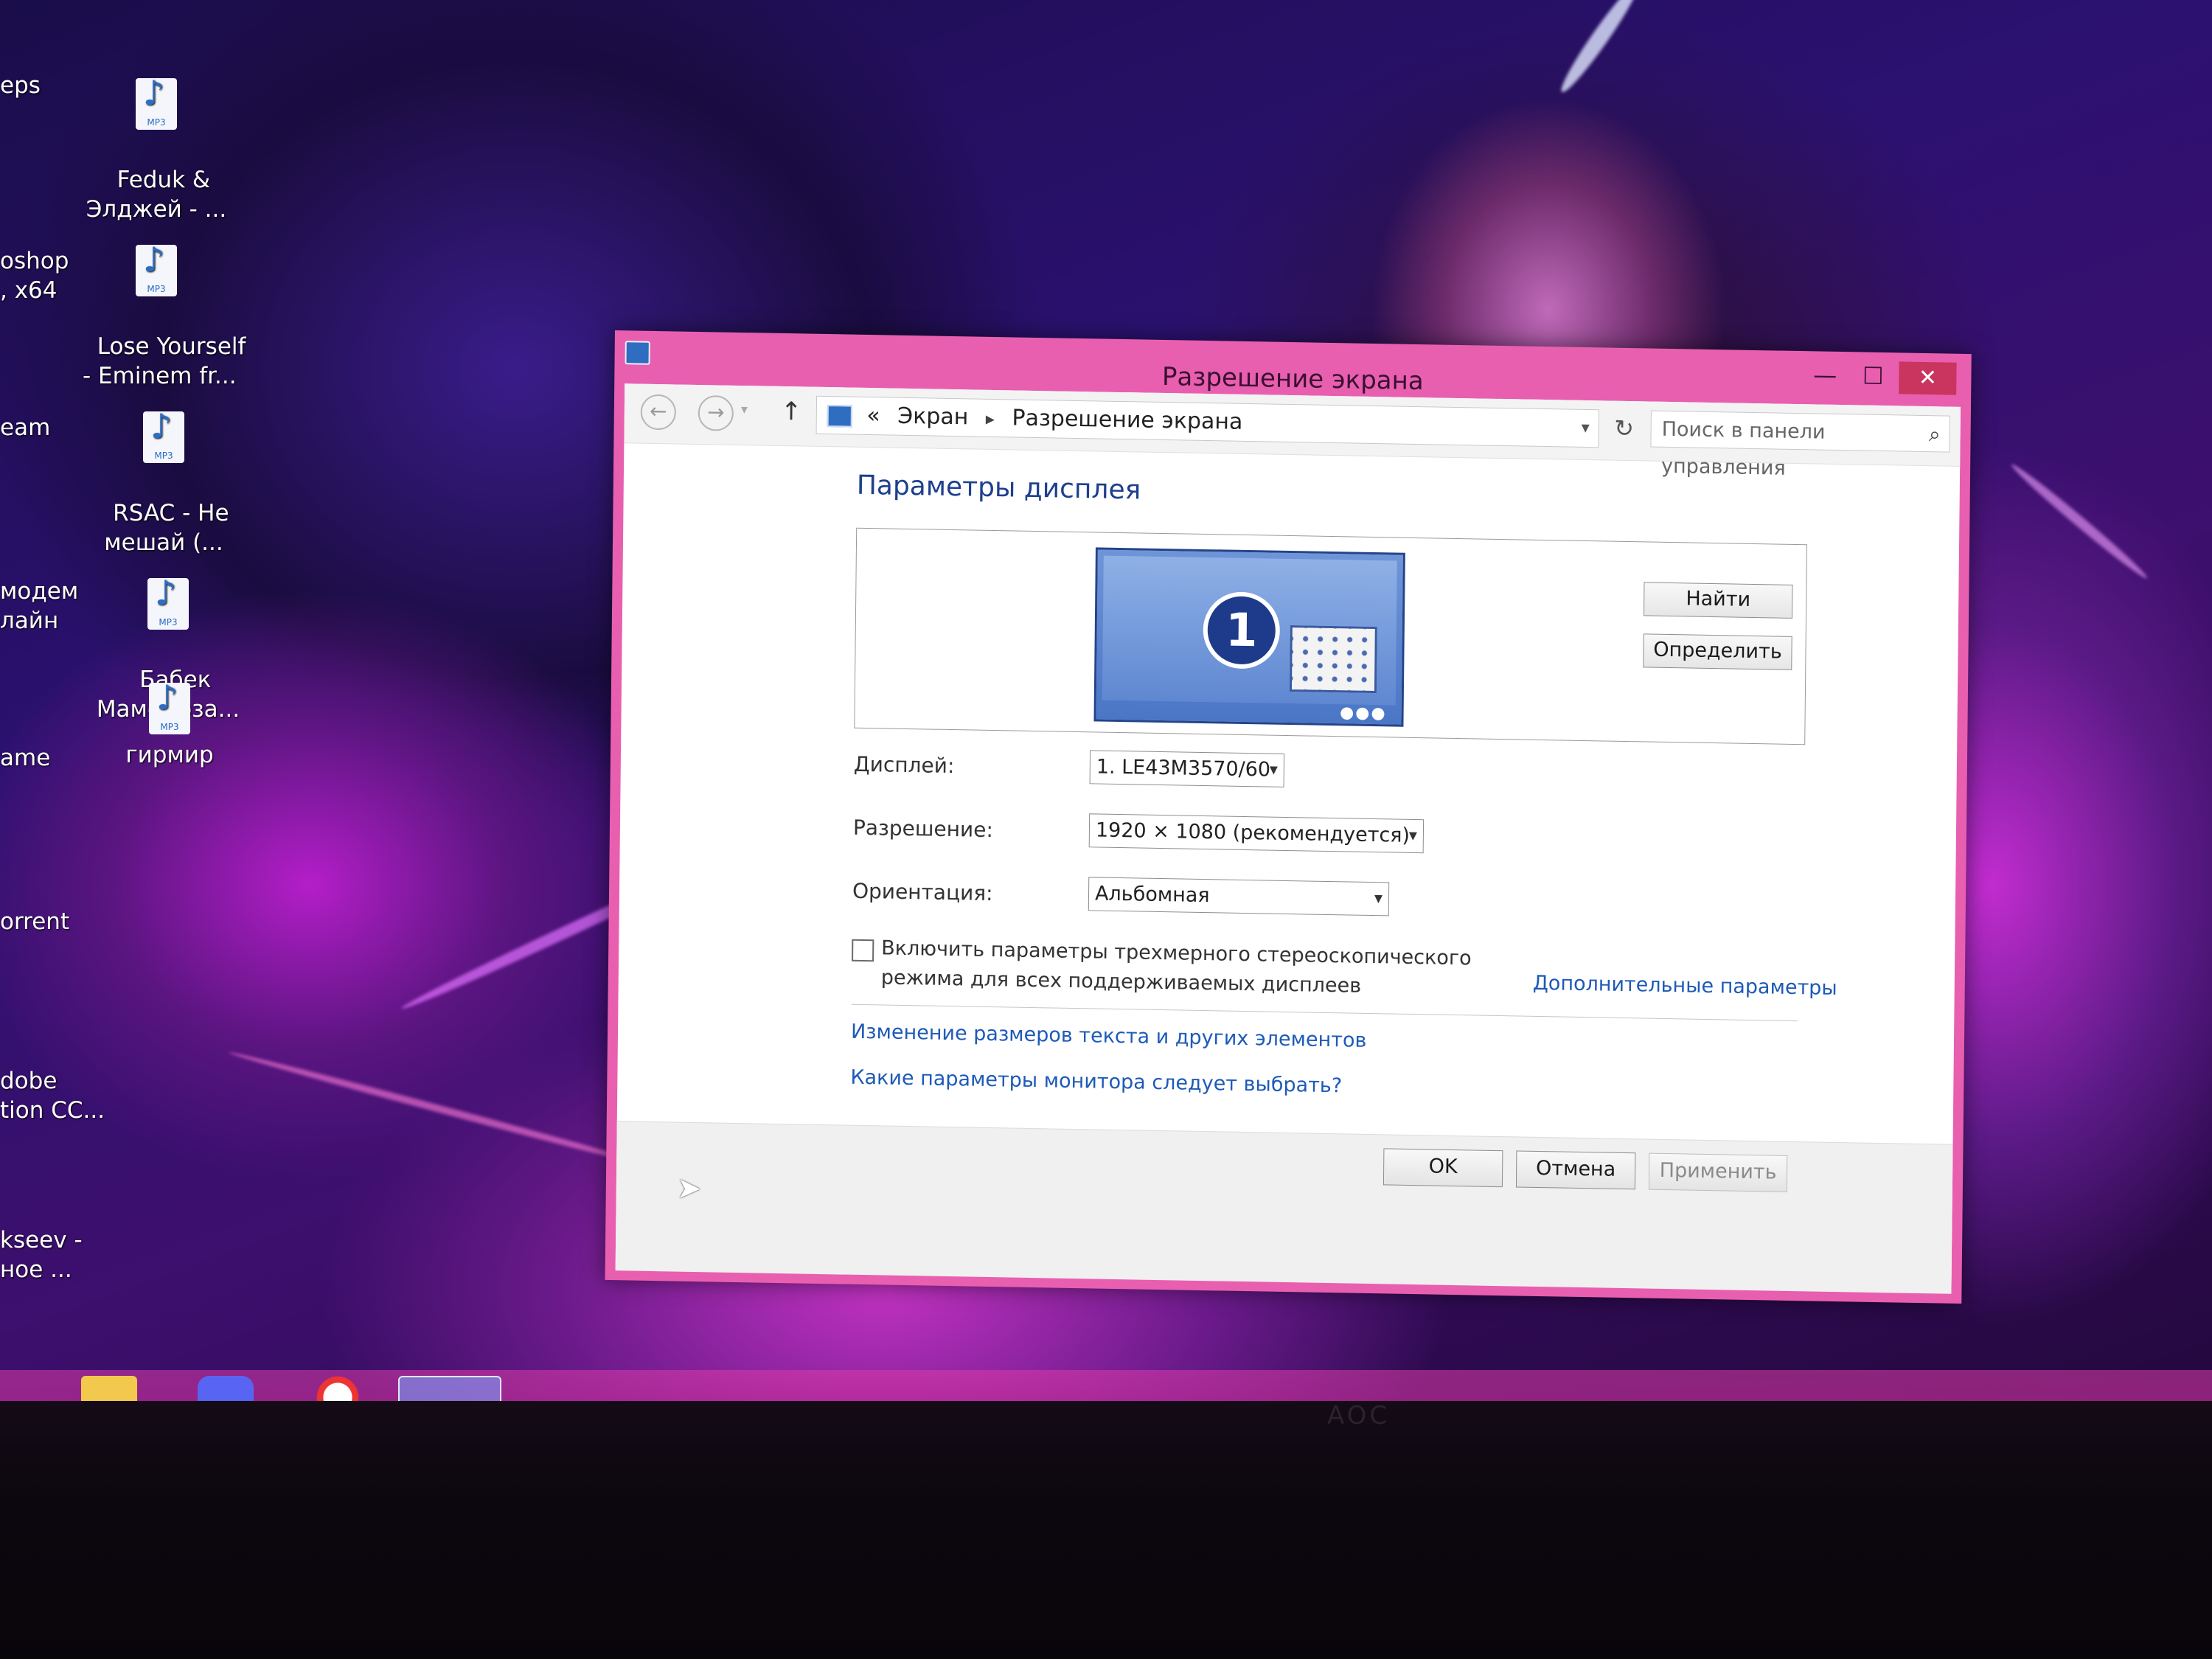 This screenshot has height=1659, width=2212. I want to click on calculator-icon, so click(1333, 659).